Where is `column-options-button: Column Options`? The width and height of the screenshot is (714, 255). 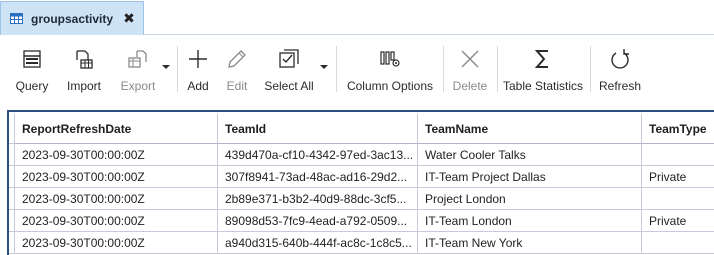
column-options-button: Column Options is located at coordinates (390, 71).